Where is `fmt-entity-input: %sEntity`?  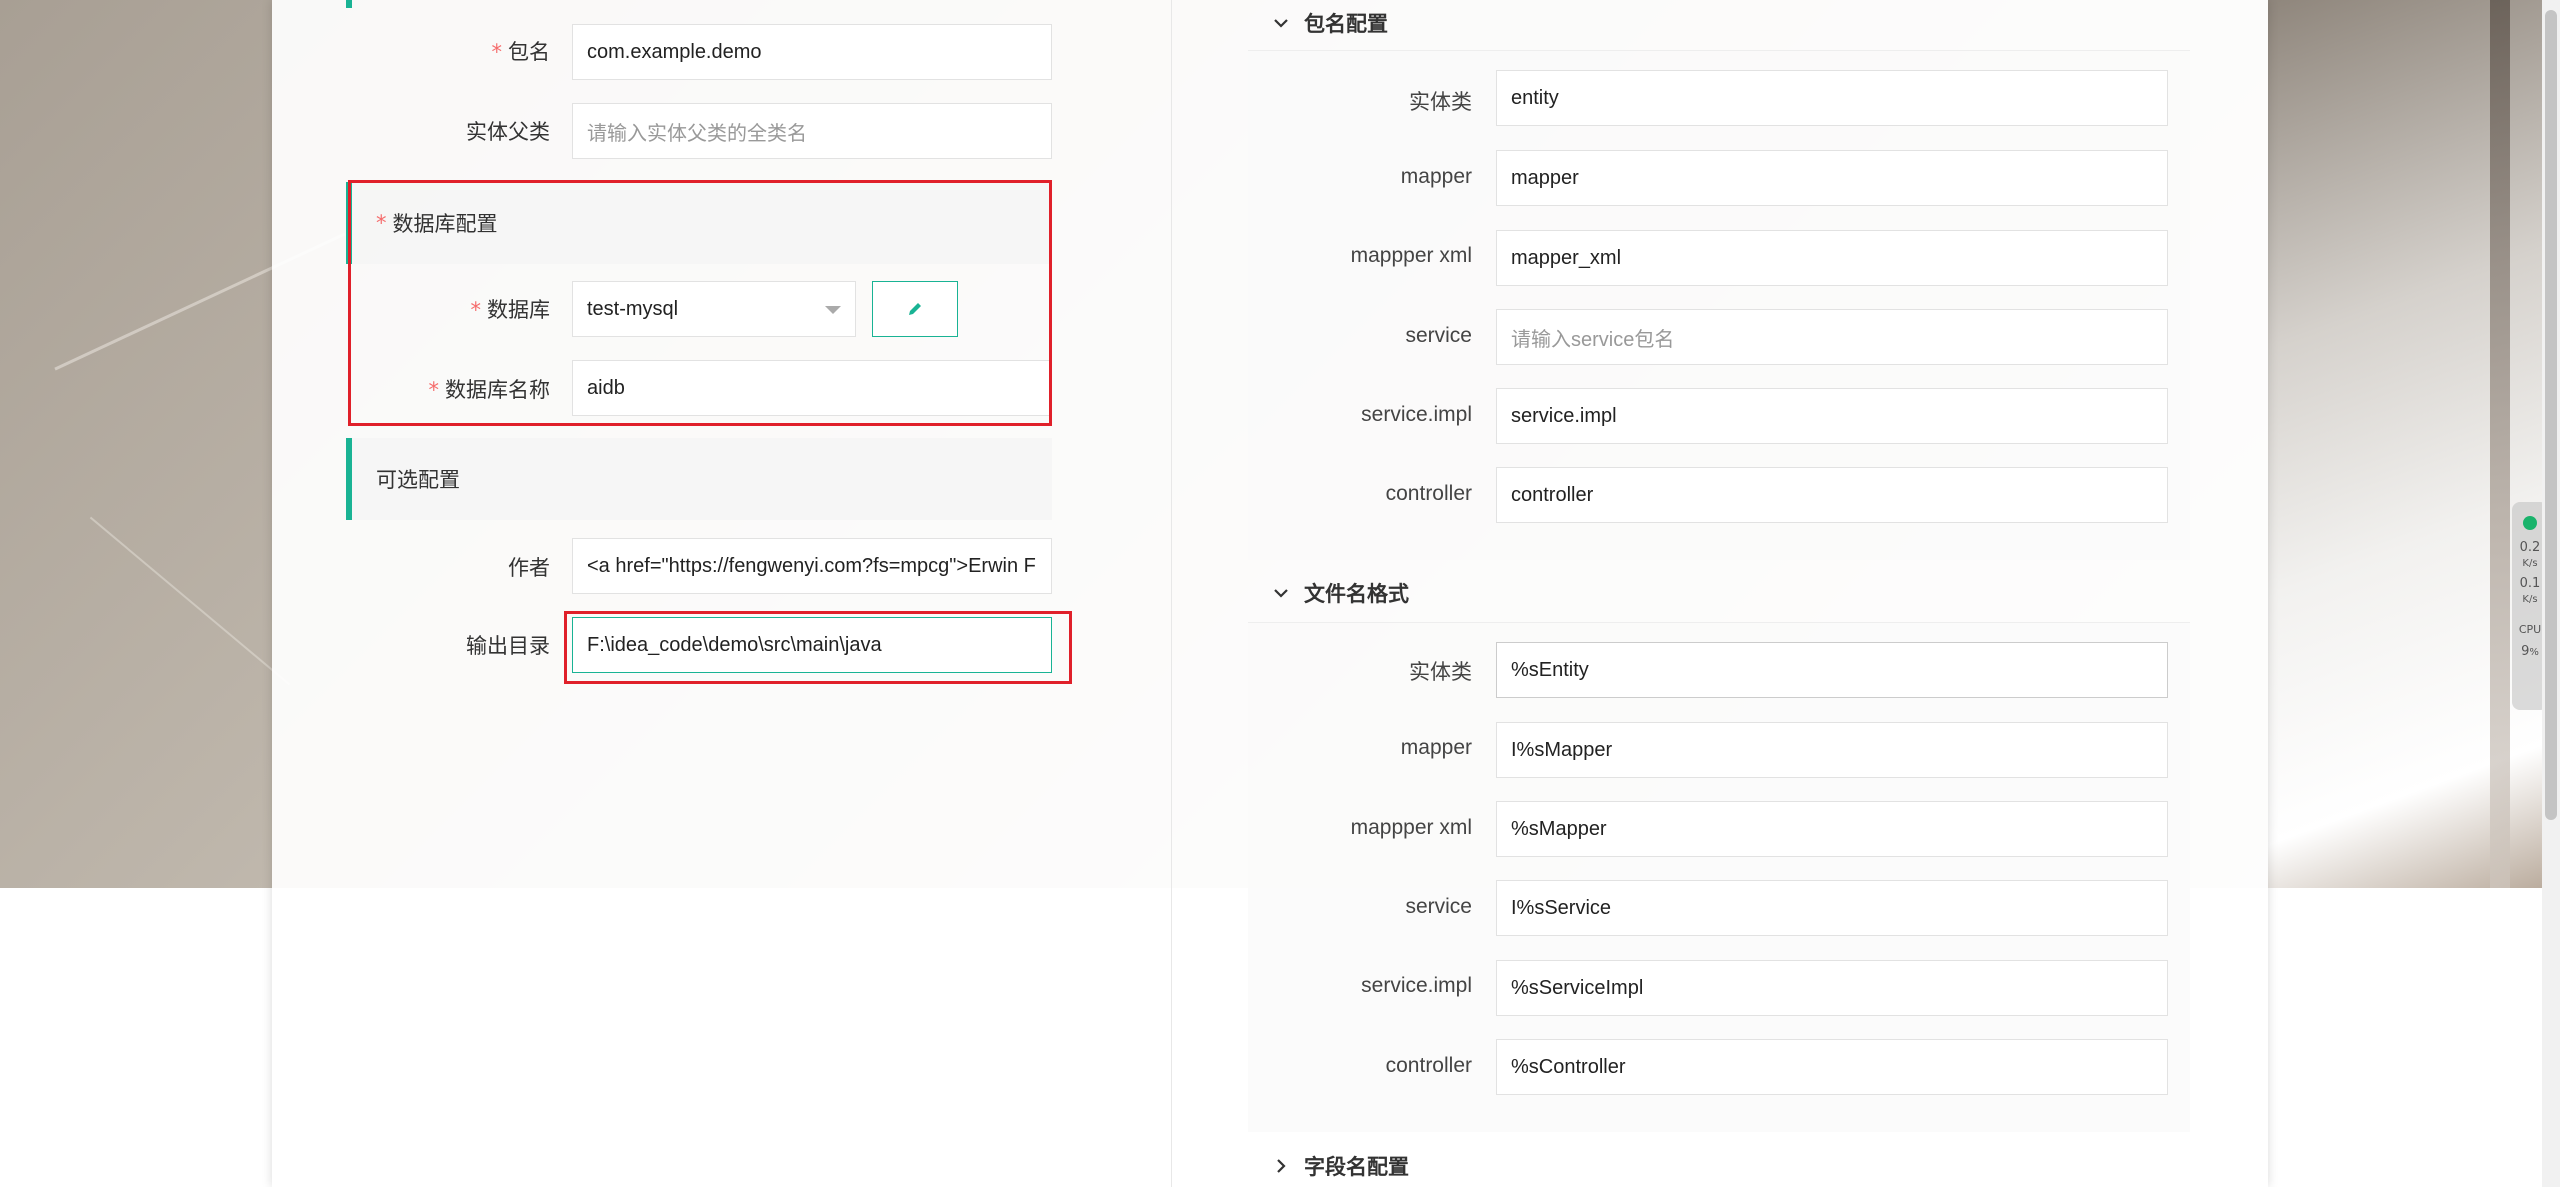
fmt-entity-input: %sEntity is located at coordinates (1832, 670).